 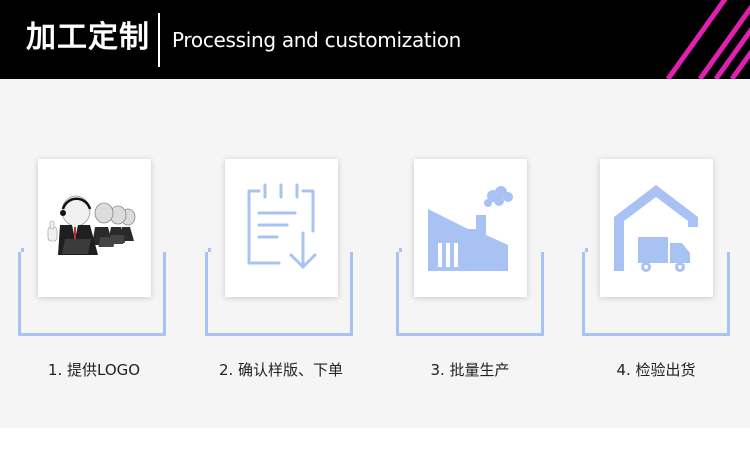 I want to click on step-1-label: 1. 提供LOGO, so click(x=94, y=370).